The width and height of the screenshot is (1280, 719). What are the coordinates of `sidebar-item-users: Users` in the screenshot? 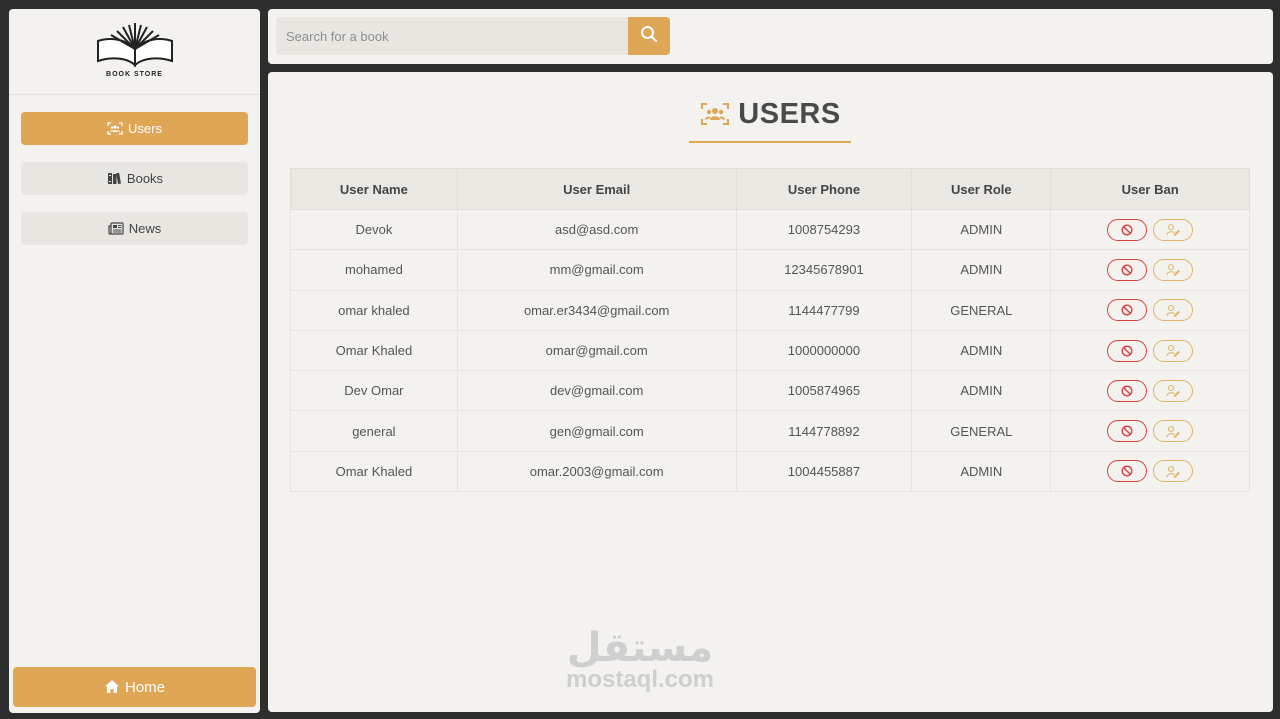 It's located at (134, 128).